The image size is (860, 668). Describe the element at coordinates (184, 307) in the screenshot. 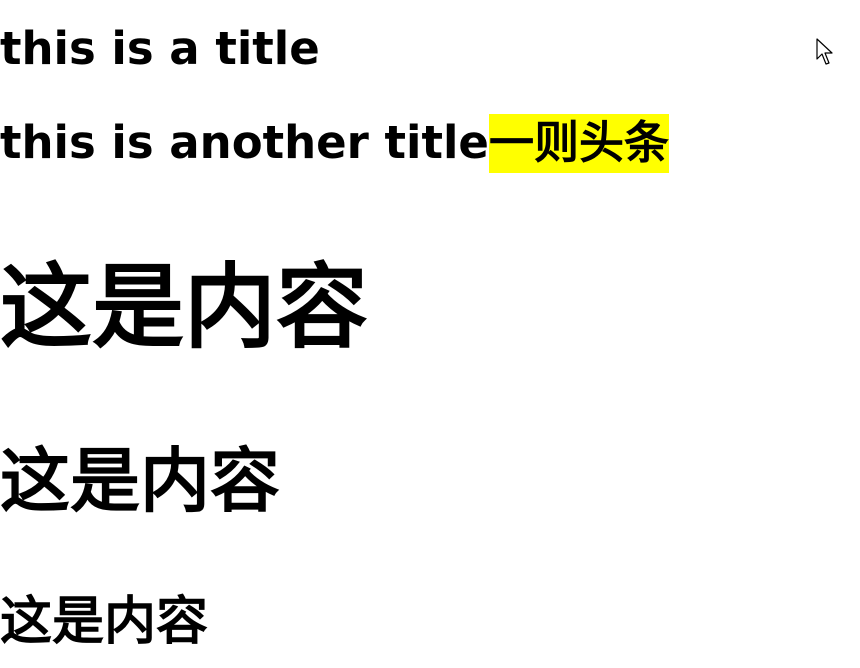

I see `content-text-large: 这是内容` at that location.